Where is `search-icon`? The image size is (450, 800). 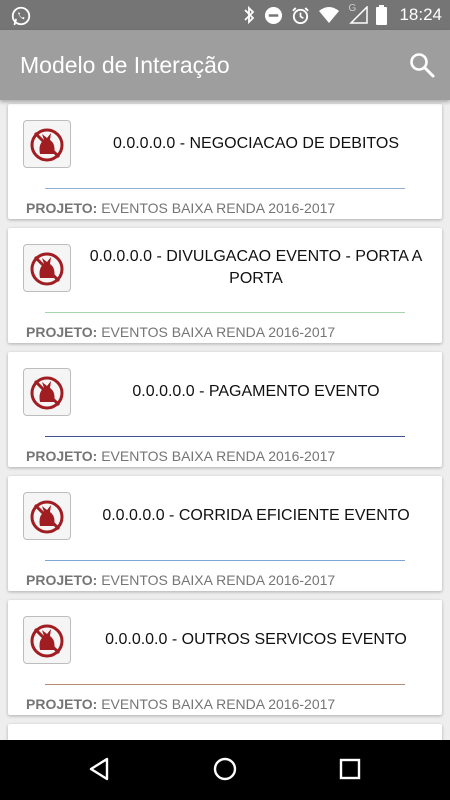 search-icon is located at coordinates (422, 65).